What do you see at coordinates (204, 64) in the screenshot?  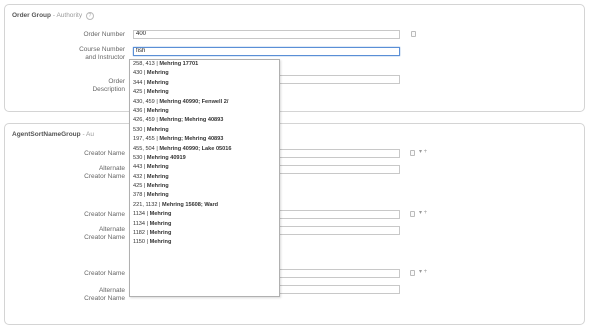 I see `autocomplete-option: 258, 413 | Mehring 17701` at bounding box center [204, 64].